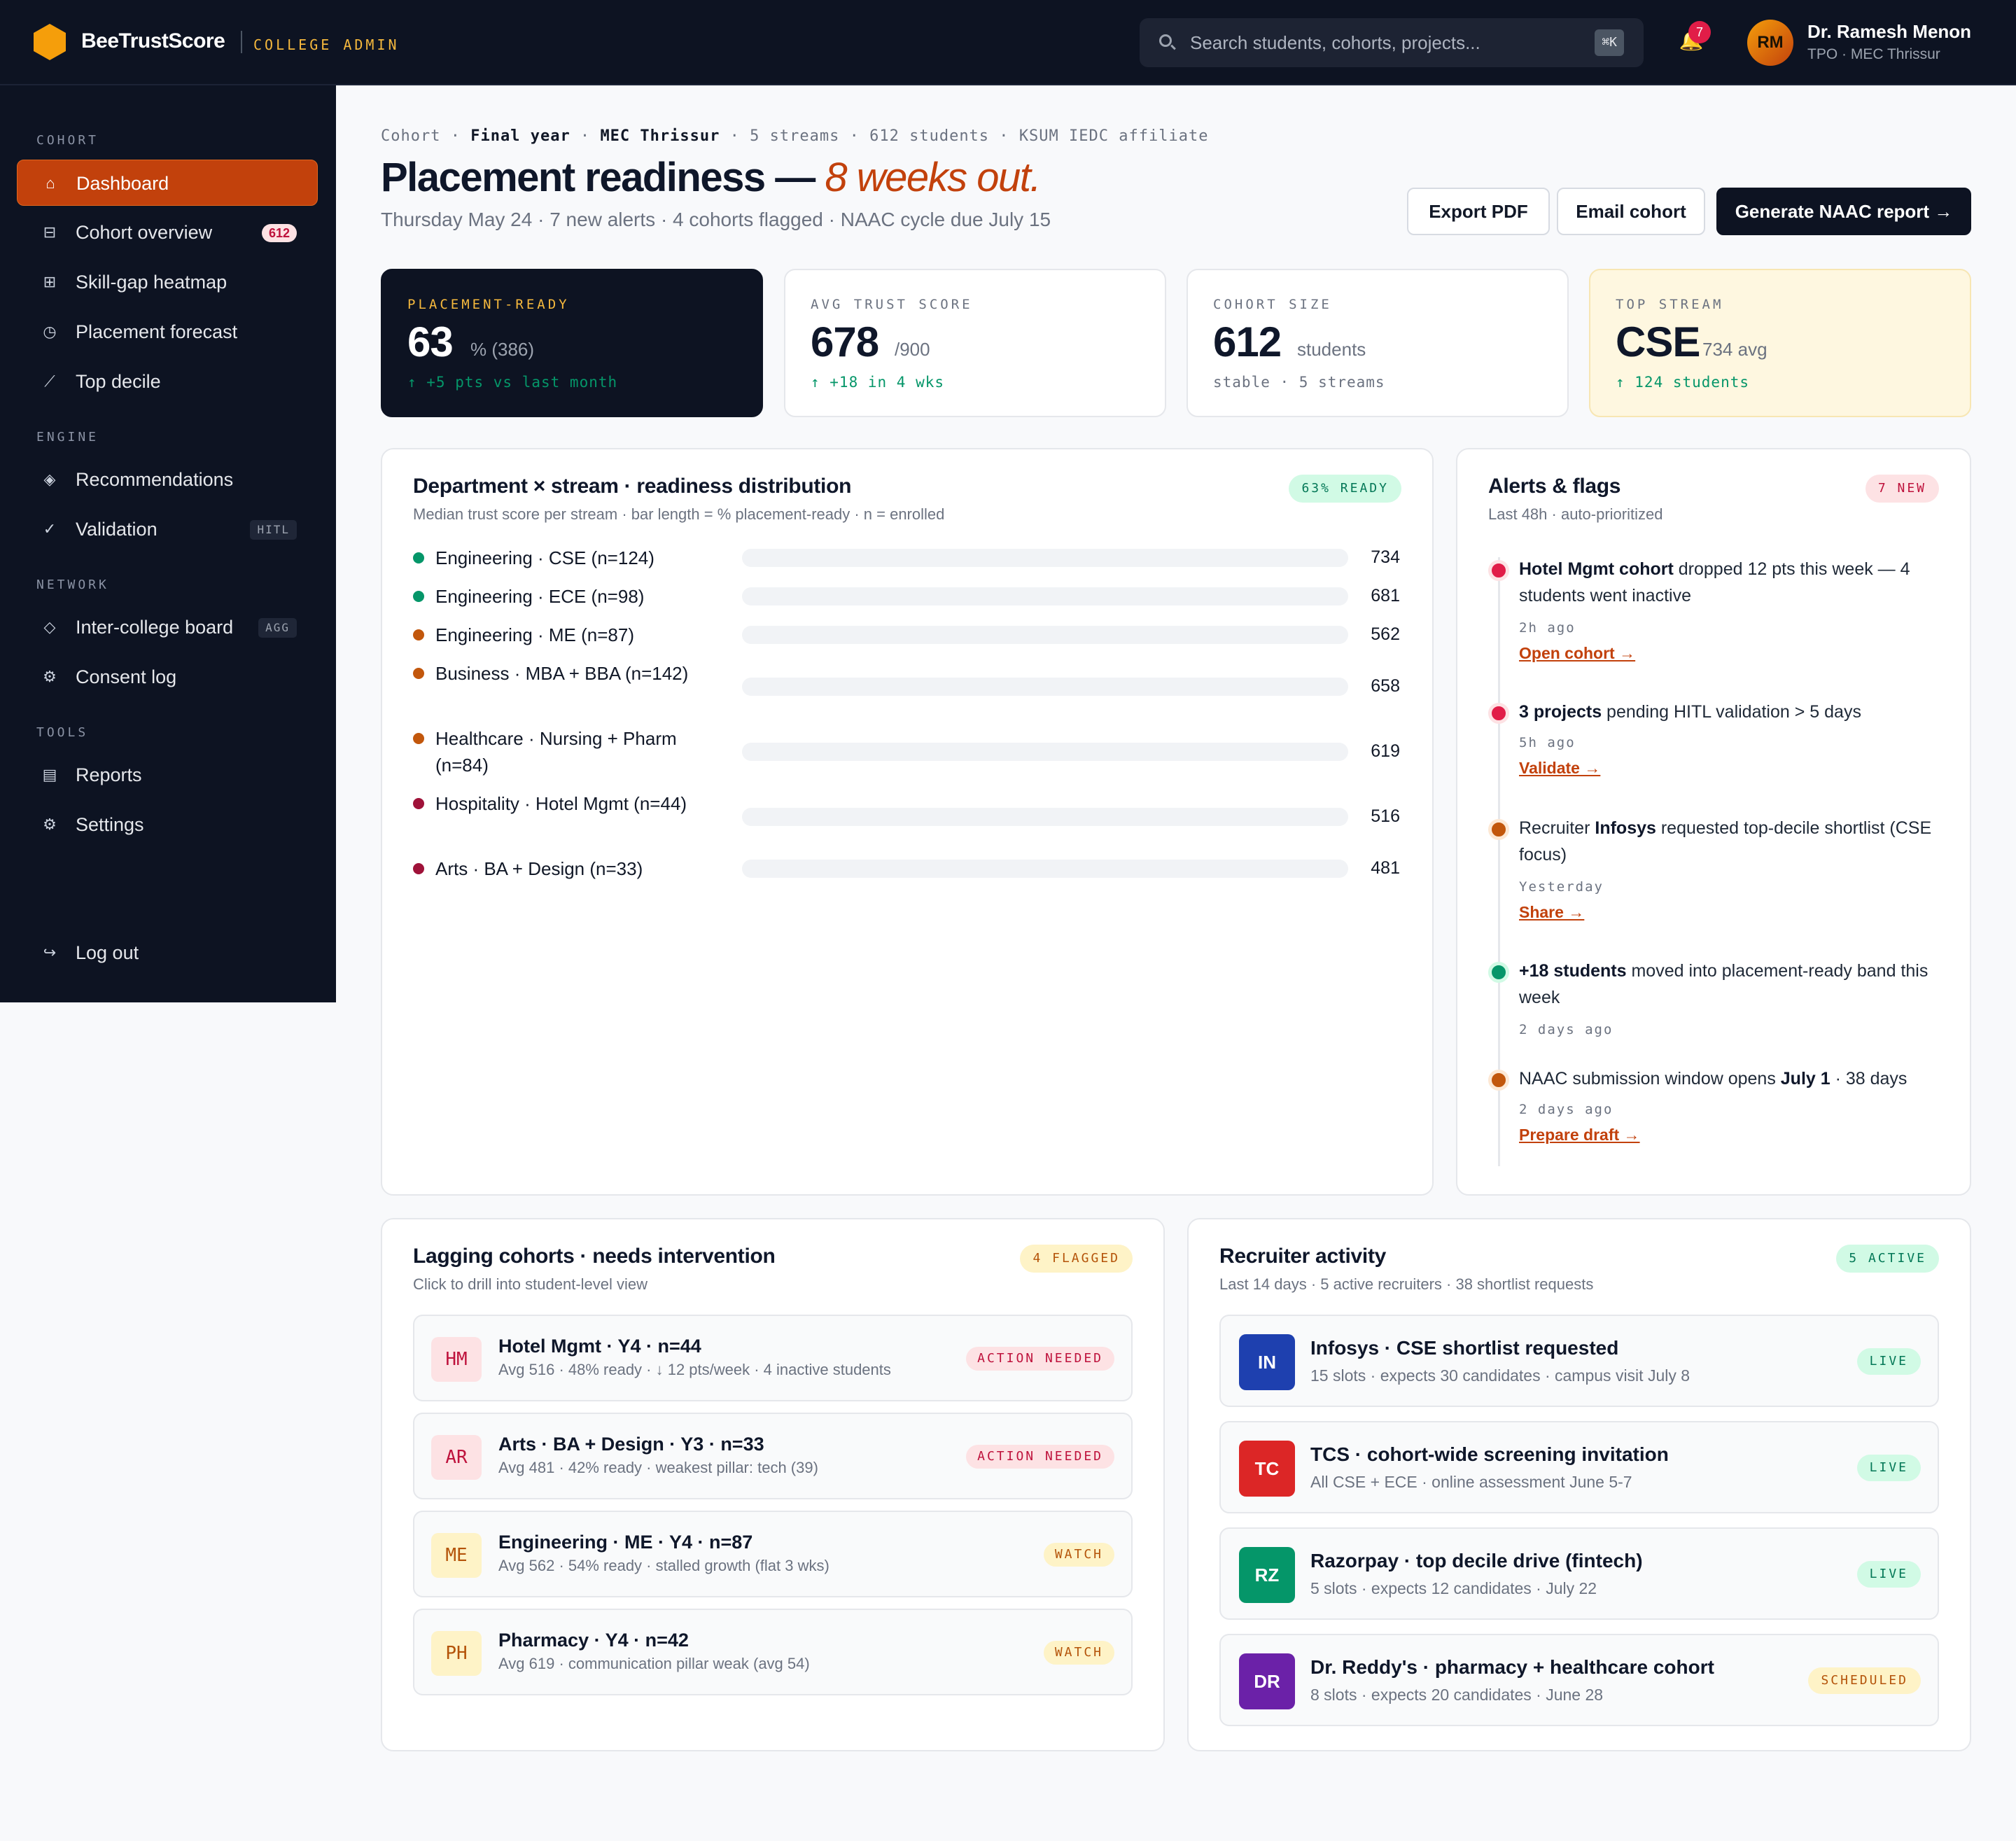 Image resolution: width=2016 pixels, height=1841 pixels. Describe the element at coordinates (456, 1457) in the screenshot. I see `cohort-initials: AR` at that location.